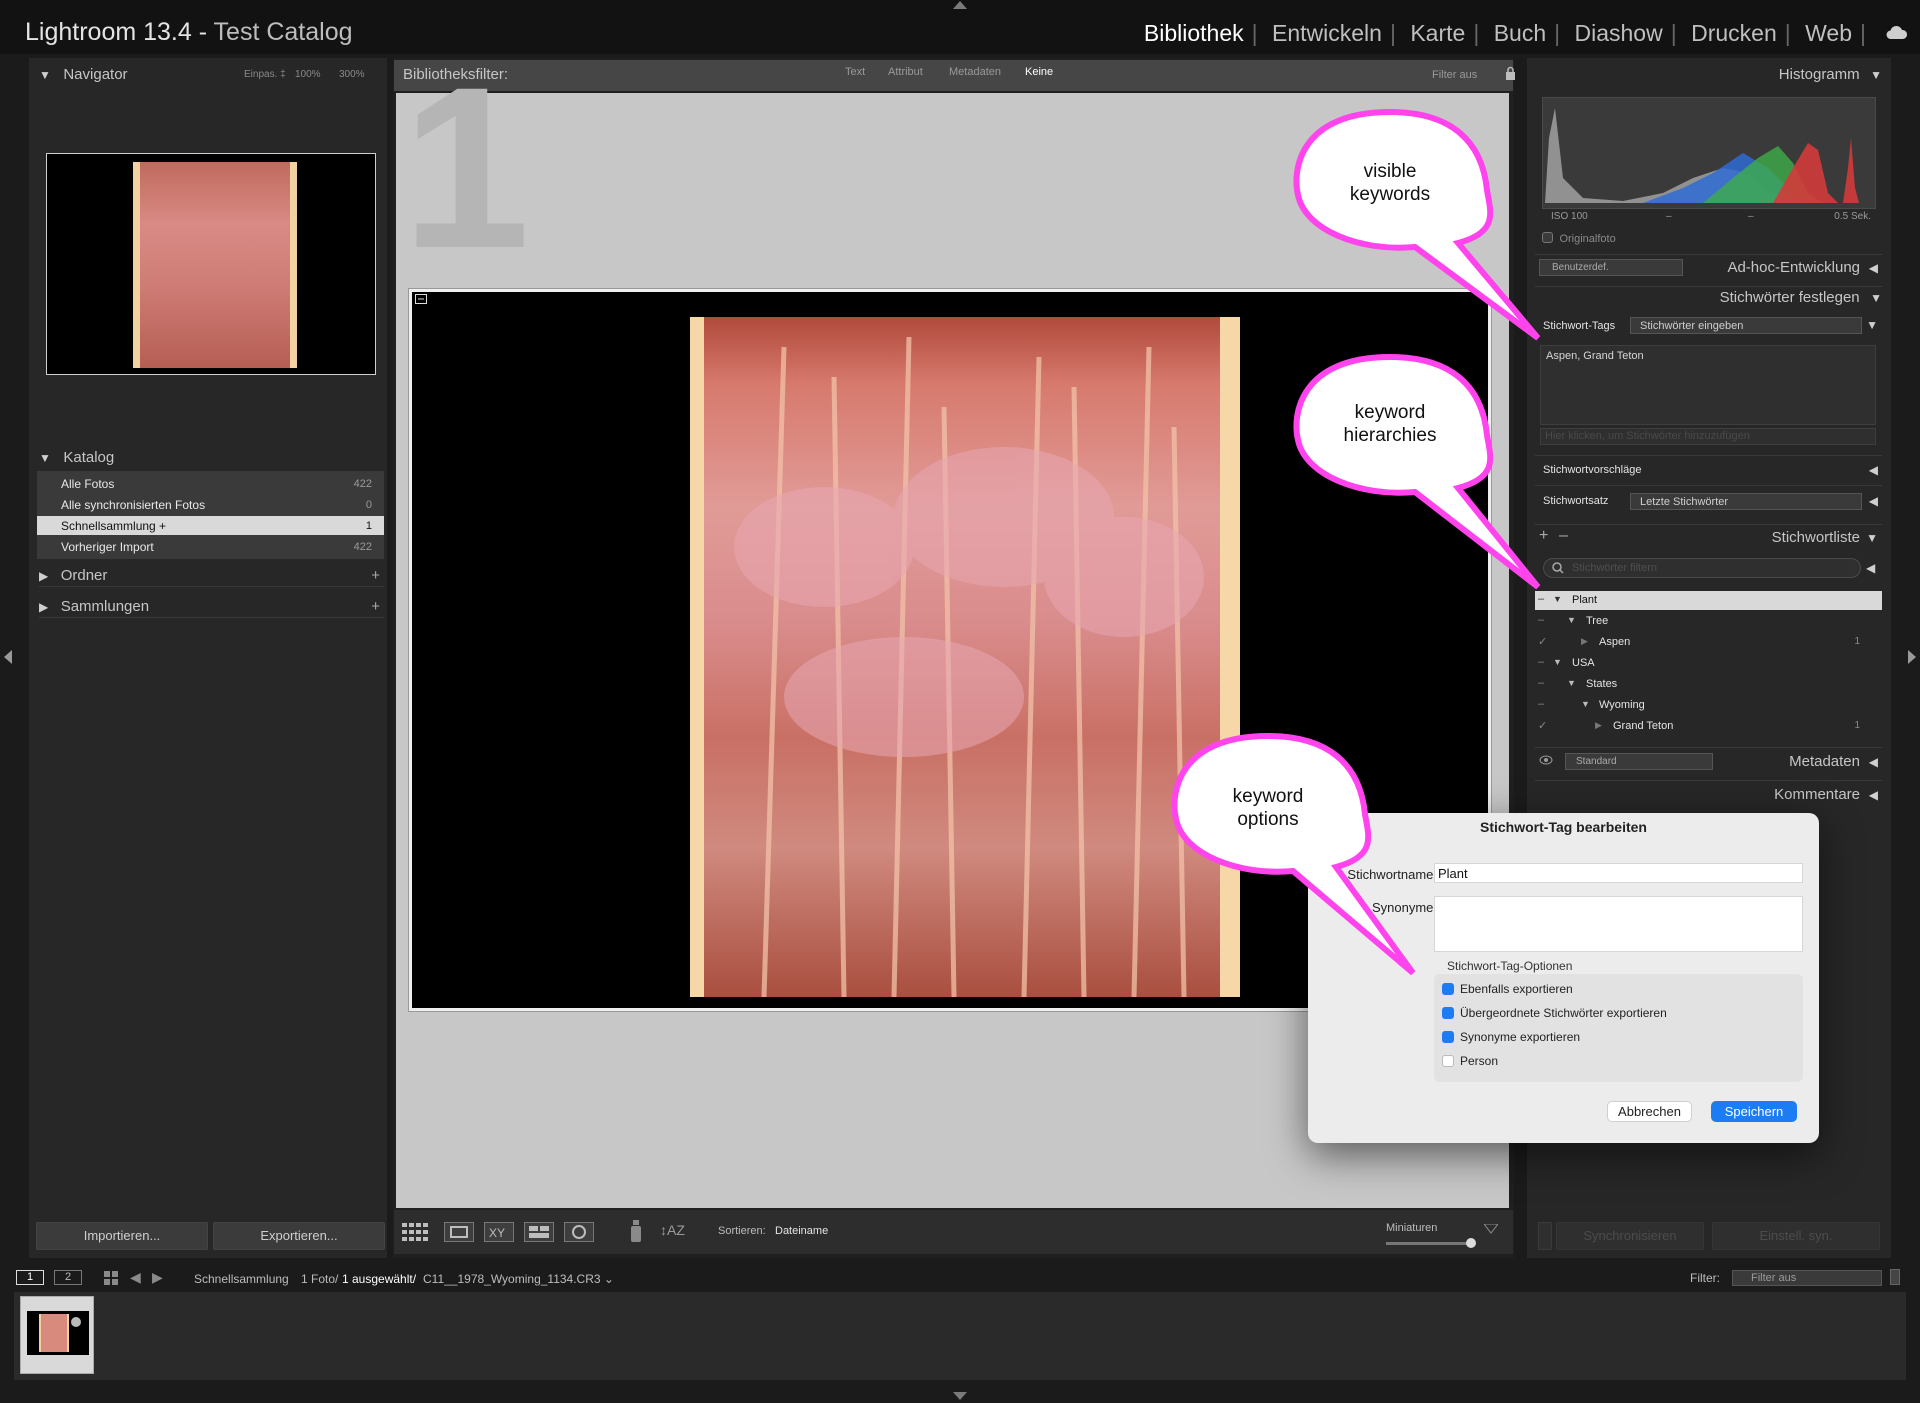 The image size is (1920, 1403). I want to click on callout-keyword-hierarchies, so click(1417, 471).